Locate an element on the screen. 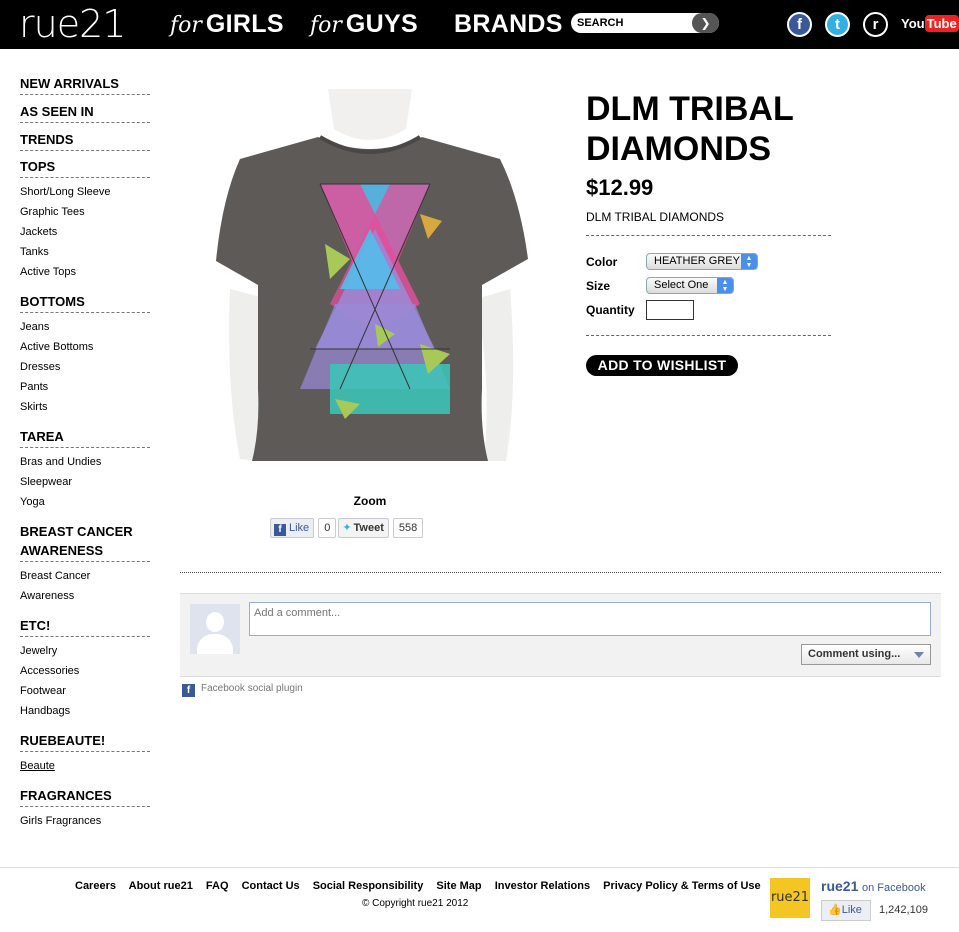 Image resolution: width=959 pixels, height=932 pixels. sidebar-item-sleepwear: Sleepwear is located at coordinates (85, 482).